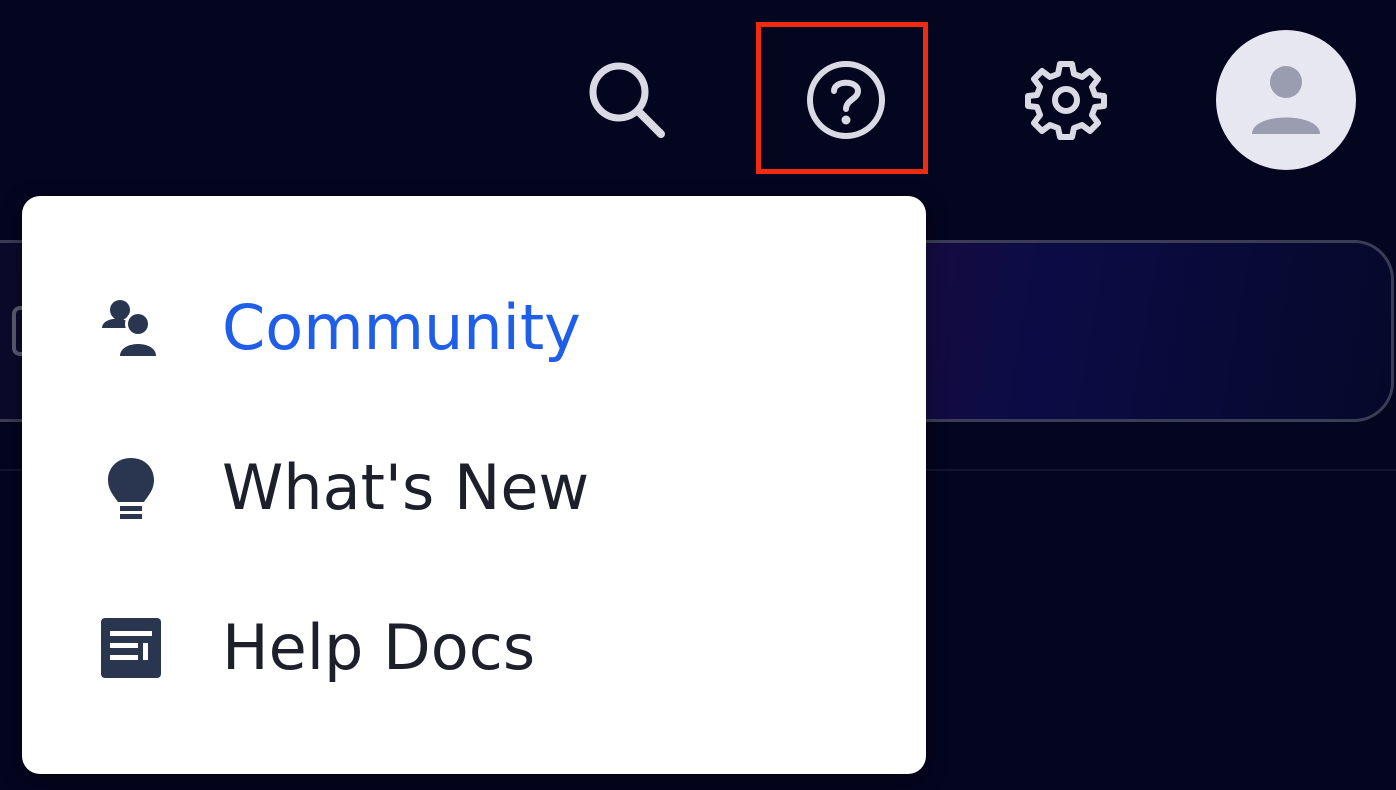  I want to click on menu-item-label: What's New, so click(406, 487).